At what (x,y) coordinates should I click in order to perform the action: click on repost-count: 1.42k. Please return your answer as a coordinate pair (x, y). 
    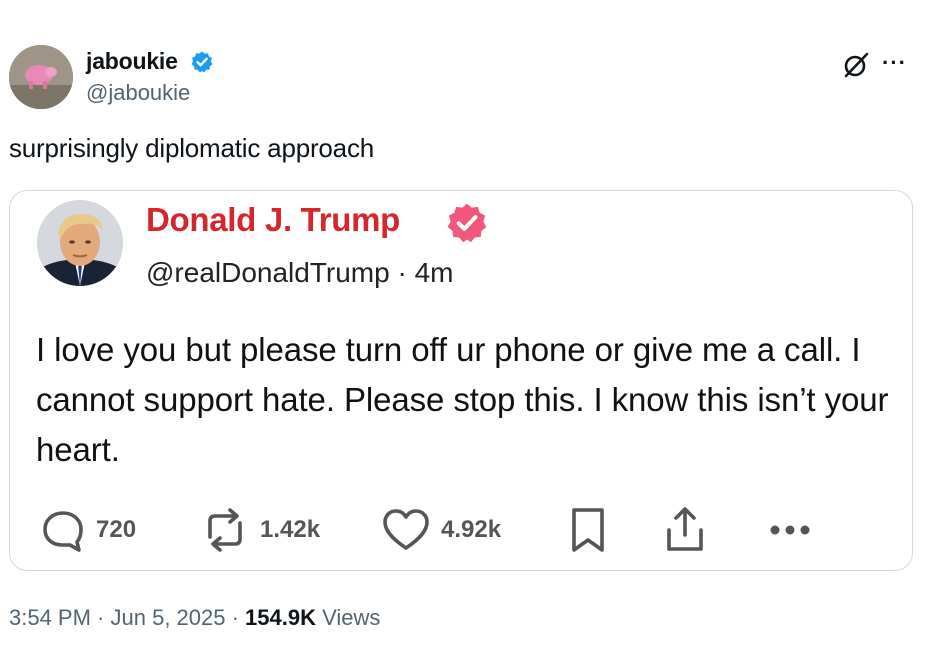
    Looking at the image, I should click on (290, 529).